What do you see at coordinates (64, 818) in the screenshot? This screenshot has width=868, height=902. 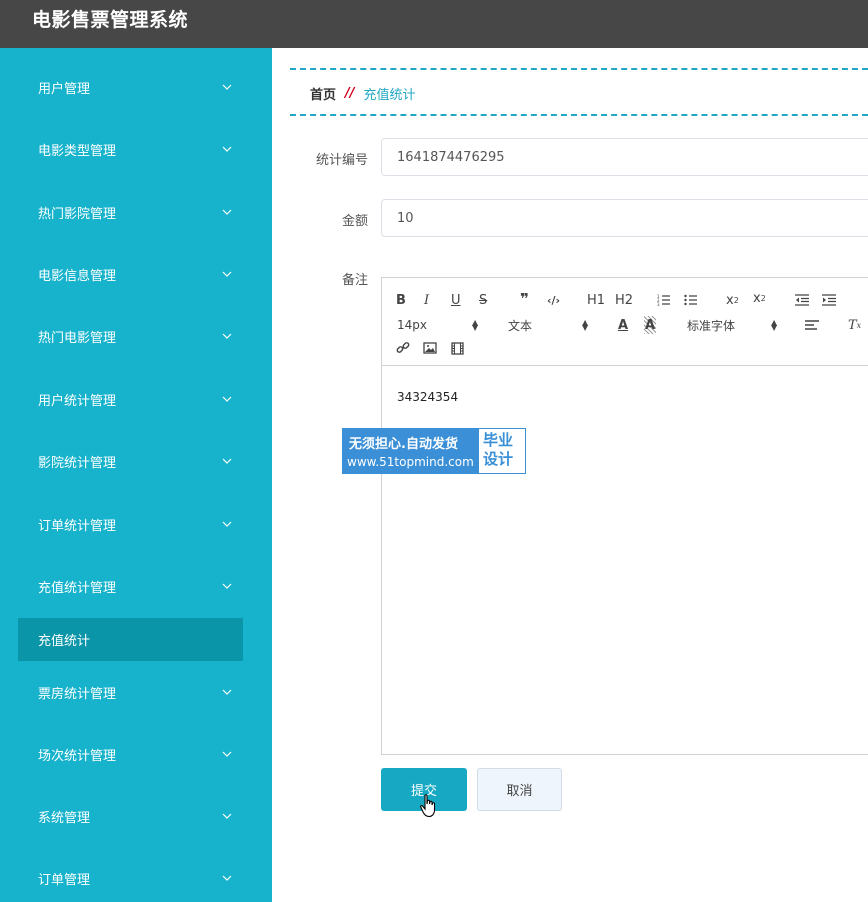 I see `sidebar-item-label: 系统管理` at bounding box center [64, 818].